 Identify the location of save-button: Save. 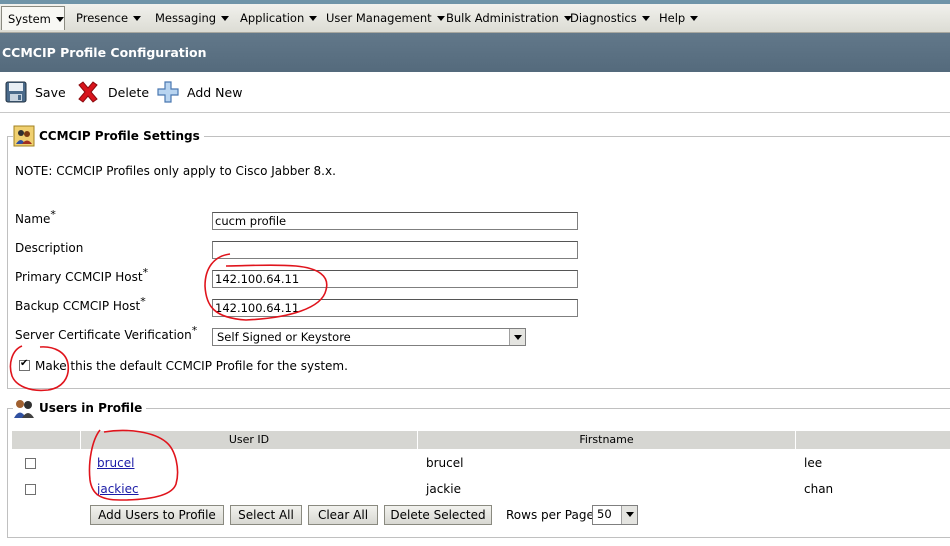
(35, 92).